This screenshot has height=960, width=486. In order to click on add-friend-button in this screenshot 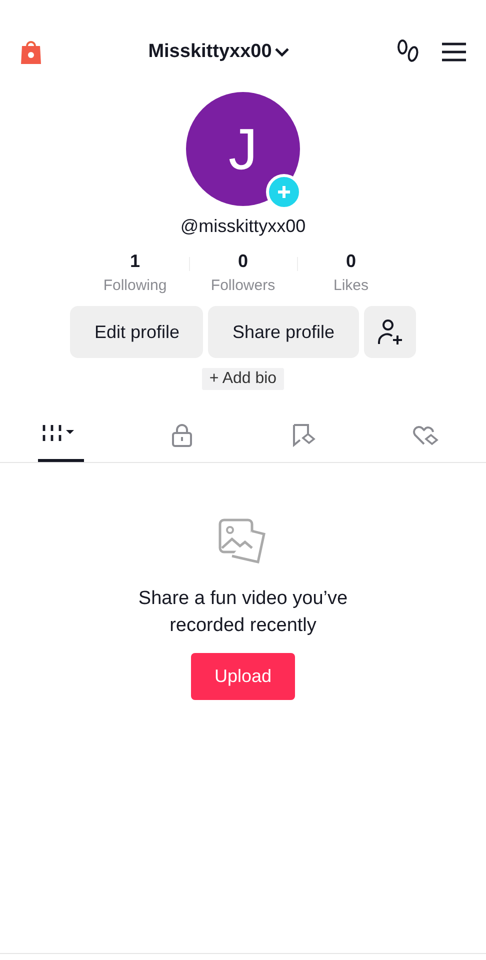, I will do `click(390, 332)`.